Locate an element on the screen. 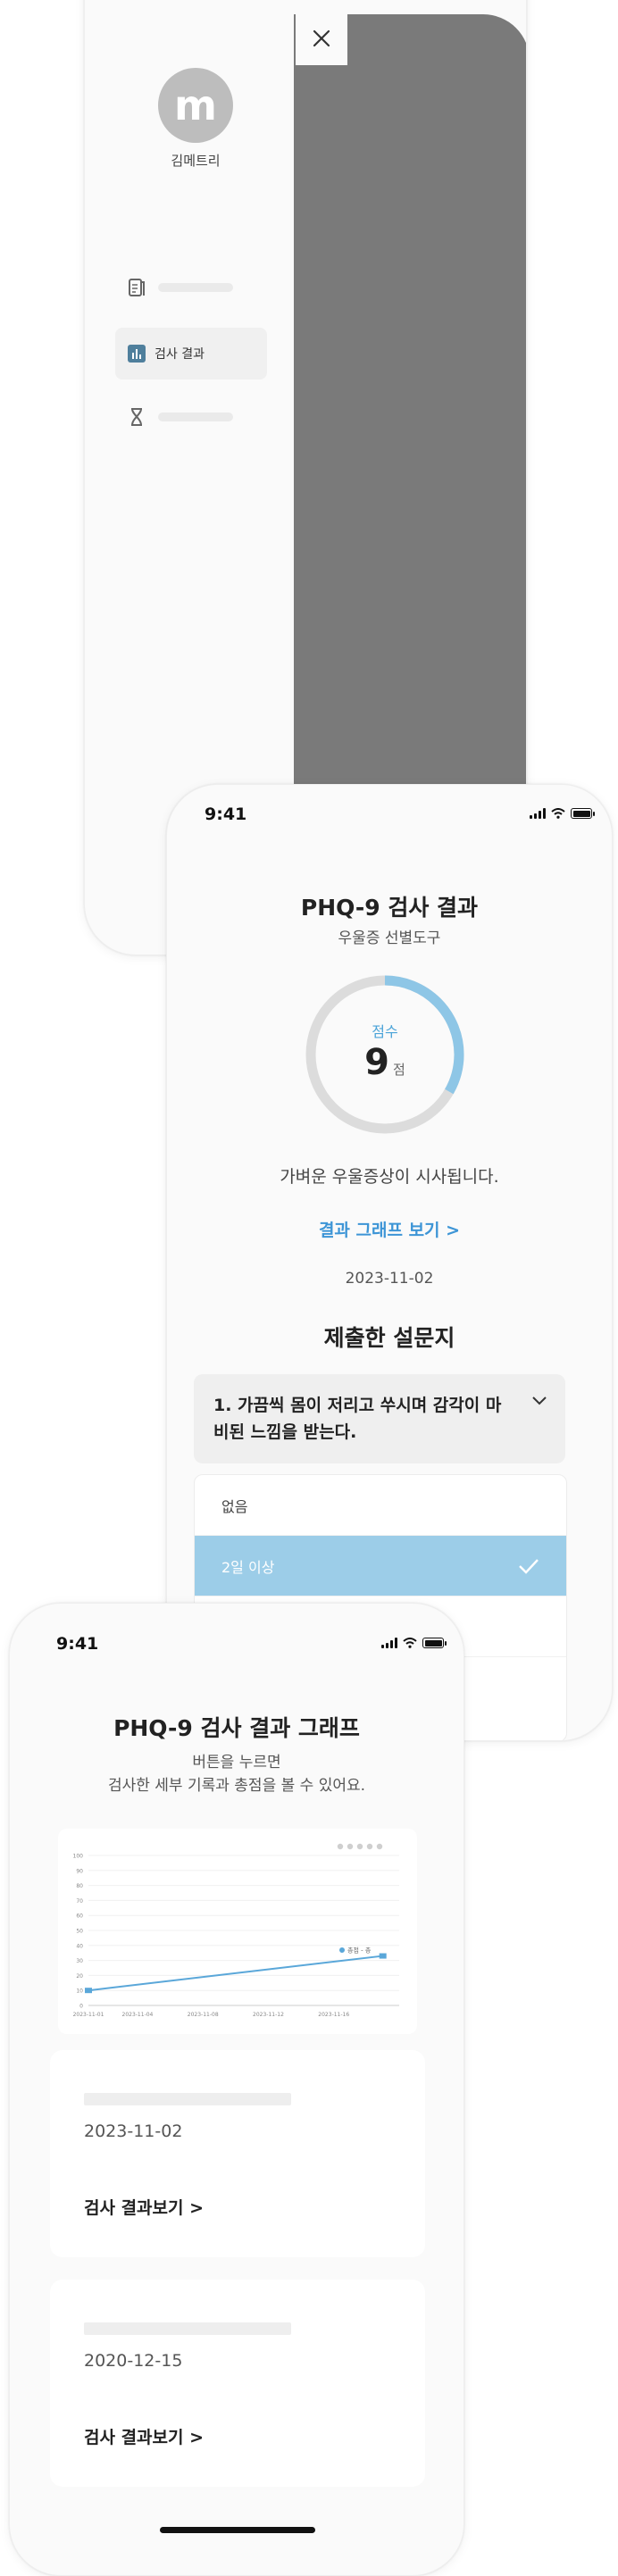  graph-link: 결과 그래프 보기 > is located at coordinates (389, 1229).